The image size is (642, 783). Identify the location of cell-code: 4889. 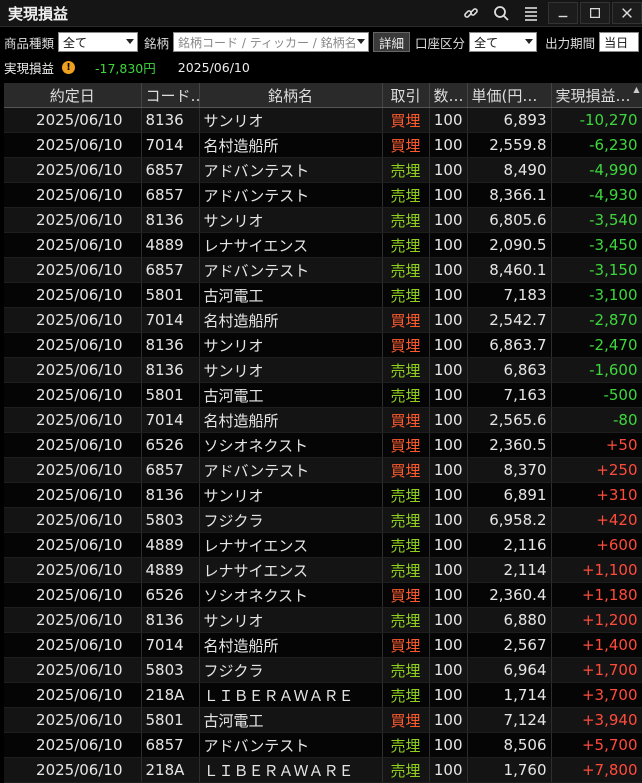
(170, 545).